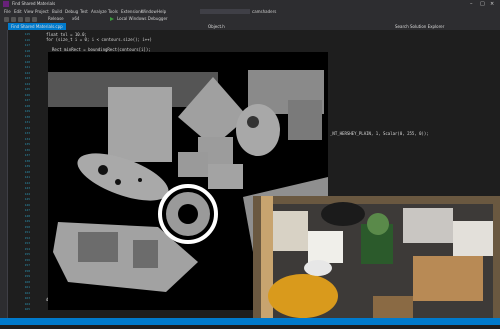 Image resolution: width=500 pixels, height=329 pixels. What do you see at coordinates (27, 56) in the screenshot?
I see `line-number: 119` at bounding box center [27, 56].